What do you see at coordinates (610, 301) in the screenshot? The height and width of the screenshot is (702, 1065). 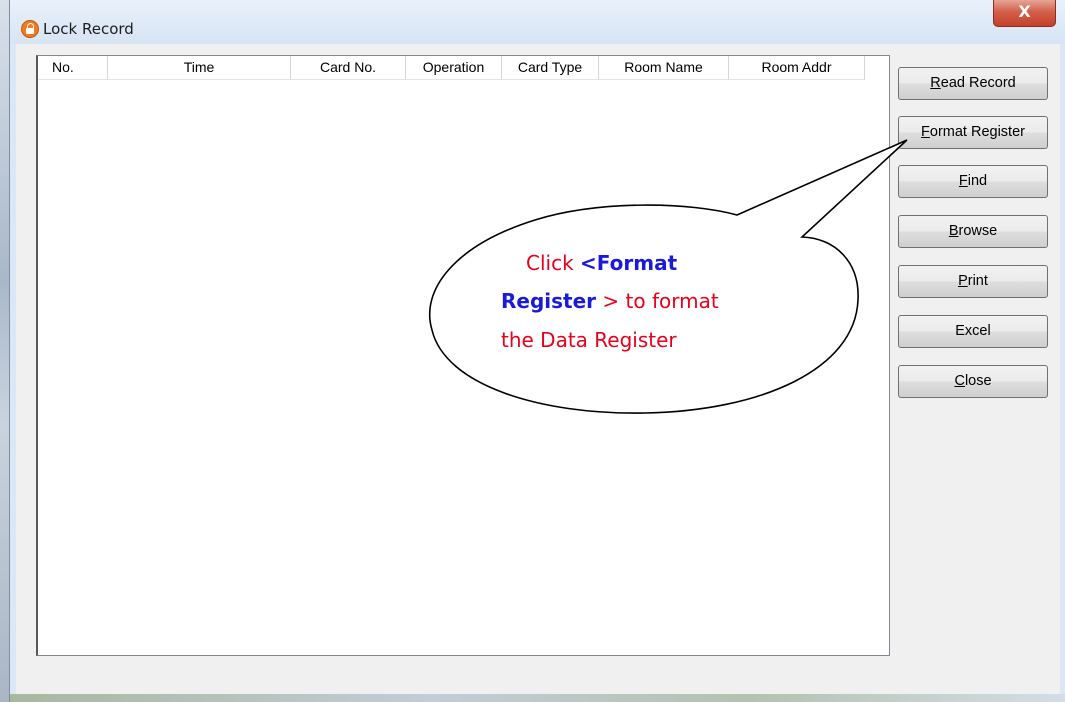 I see `callout-line-2: Register > to format` at bounding box center [610, 301].